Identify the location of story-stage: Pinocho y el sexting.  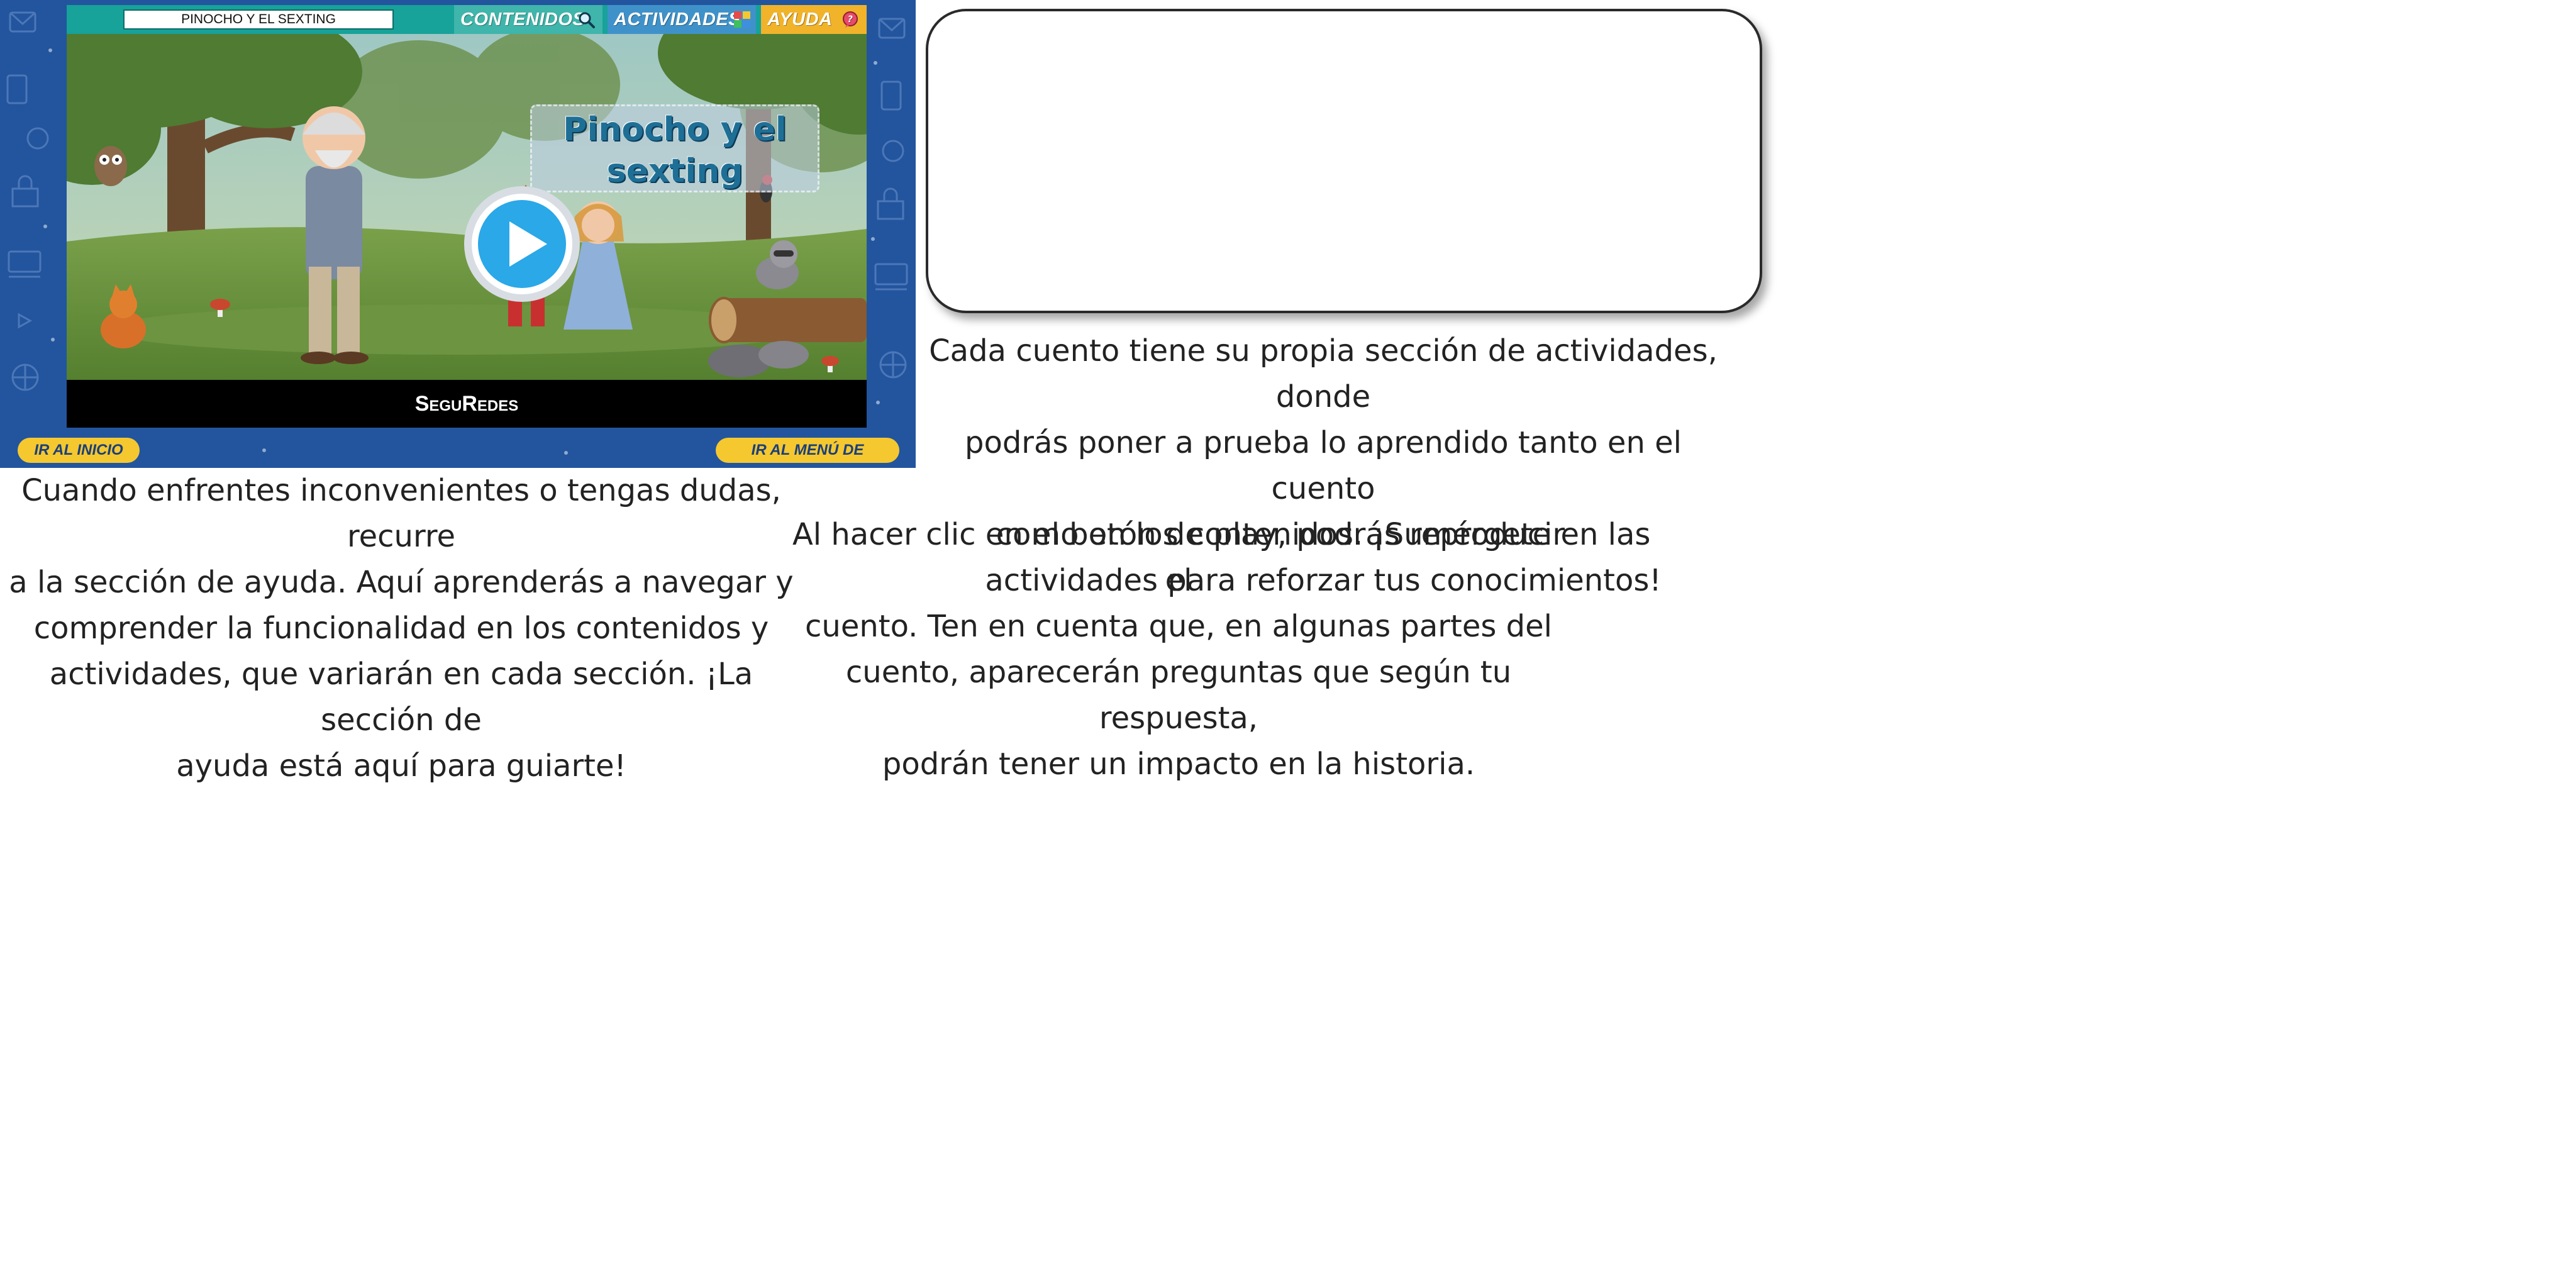
(467, 207).